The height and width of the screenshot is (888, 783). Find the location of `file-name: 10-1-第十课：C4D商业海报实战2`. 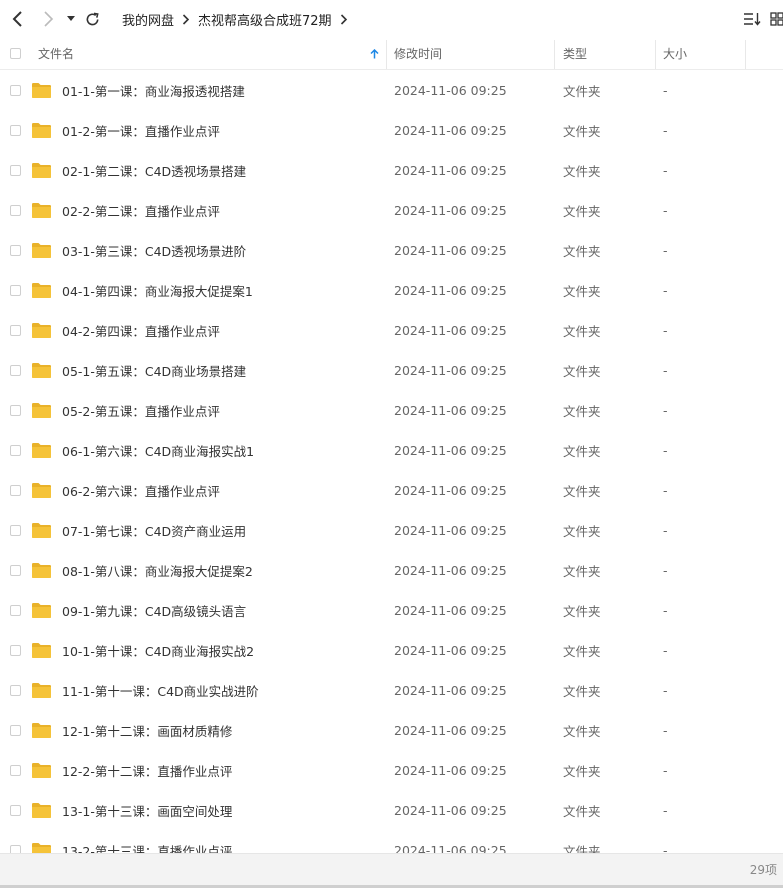

file-name: 10-1-第十课：C4D商业海报实战2 is located at coordinates (158, 650).